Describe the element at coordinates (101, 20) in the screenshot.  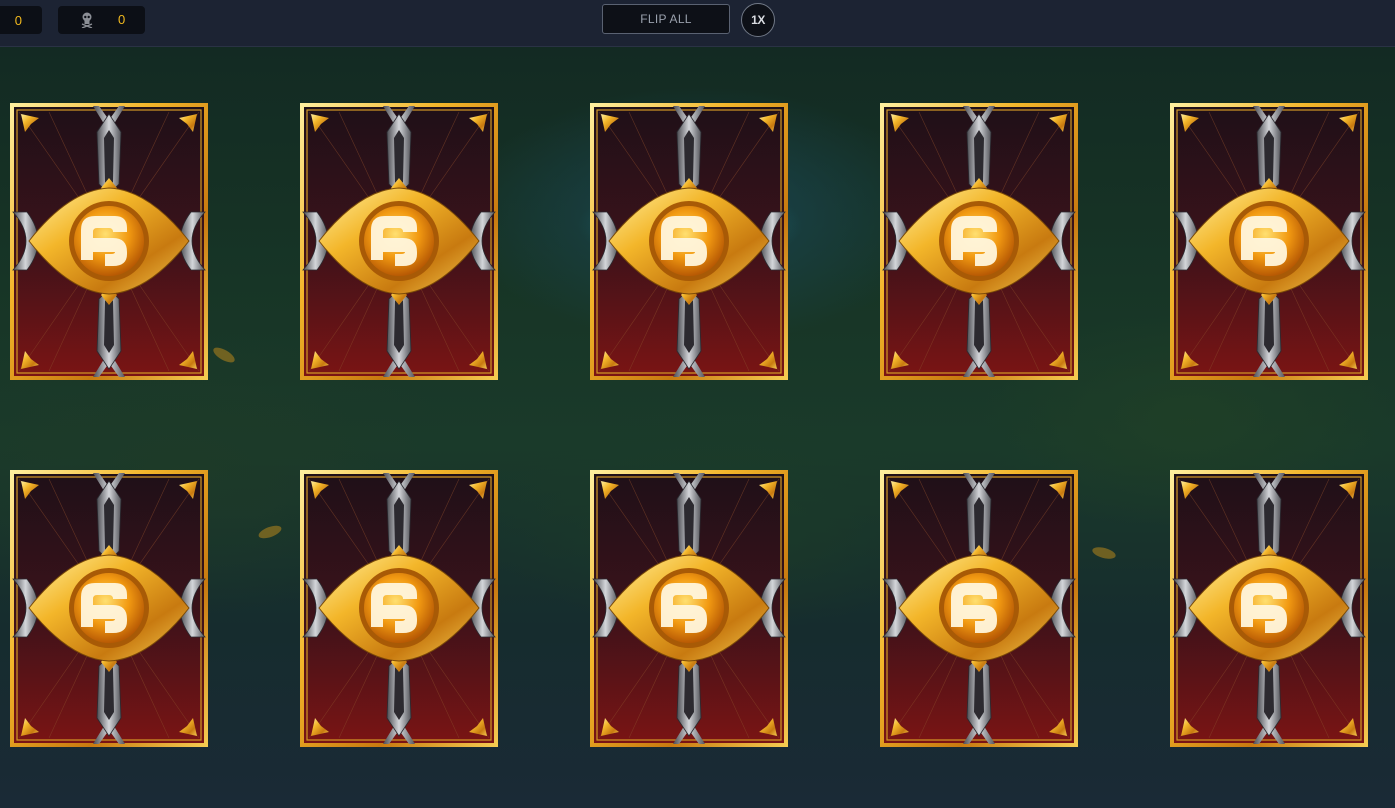
I see `skull-counter: 0` at that location.